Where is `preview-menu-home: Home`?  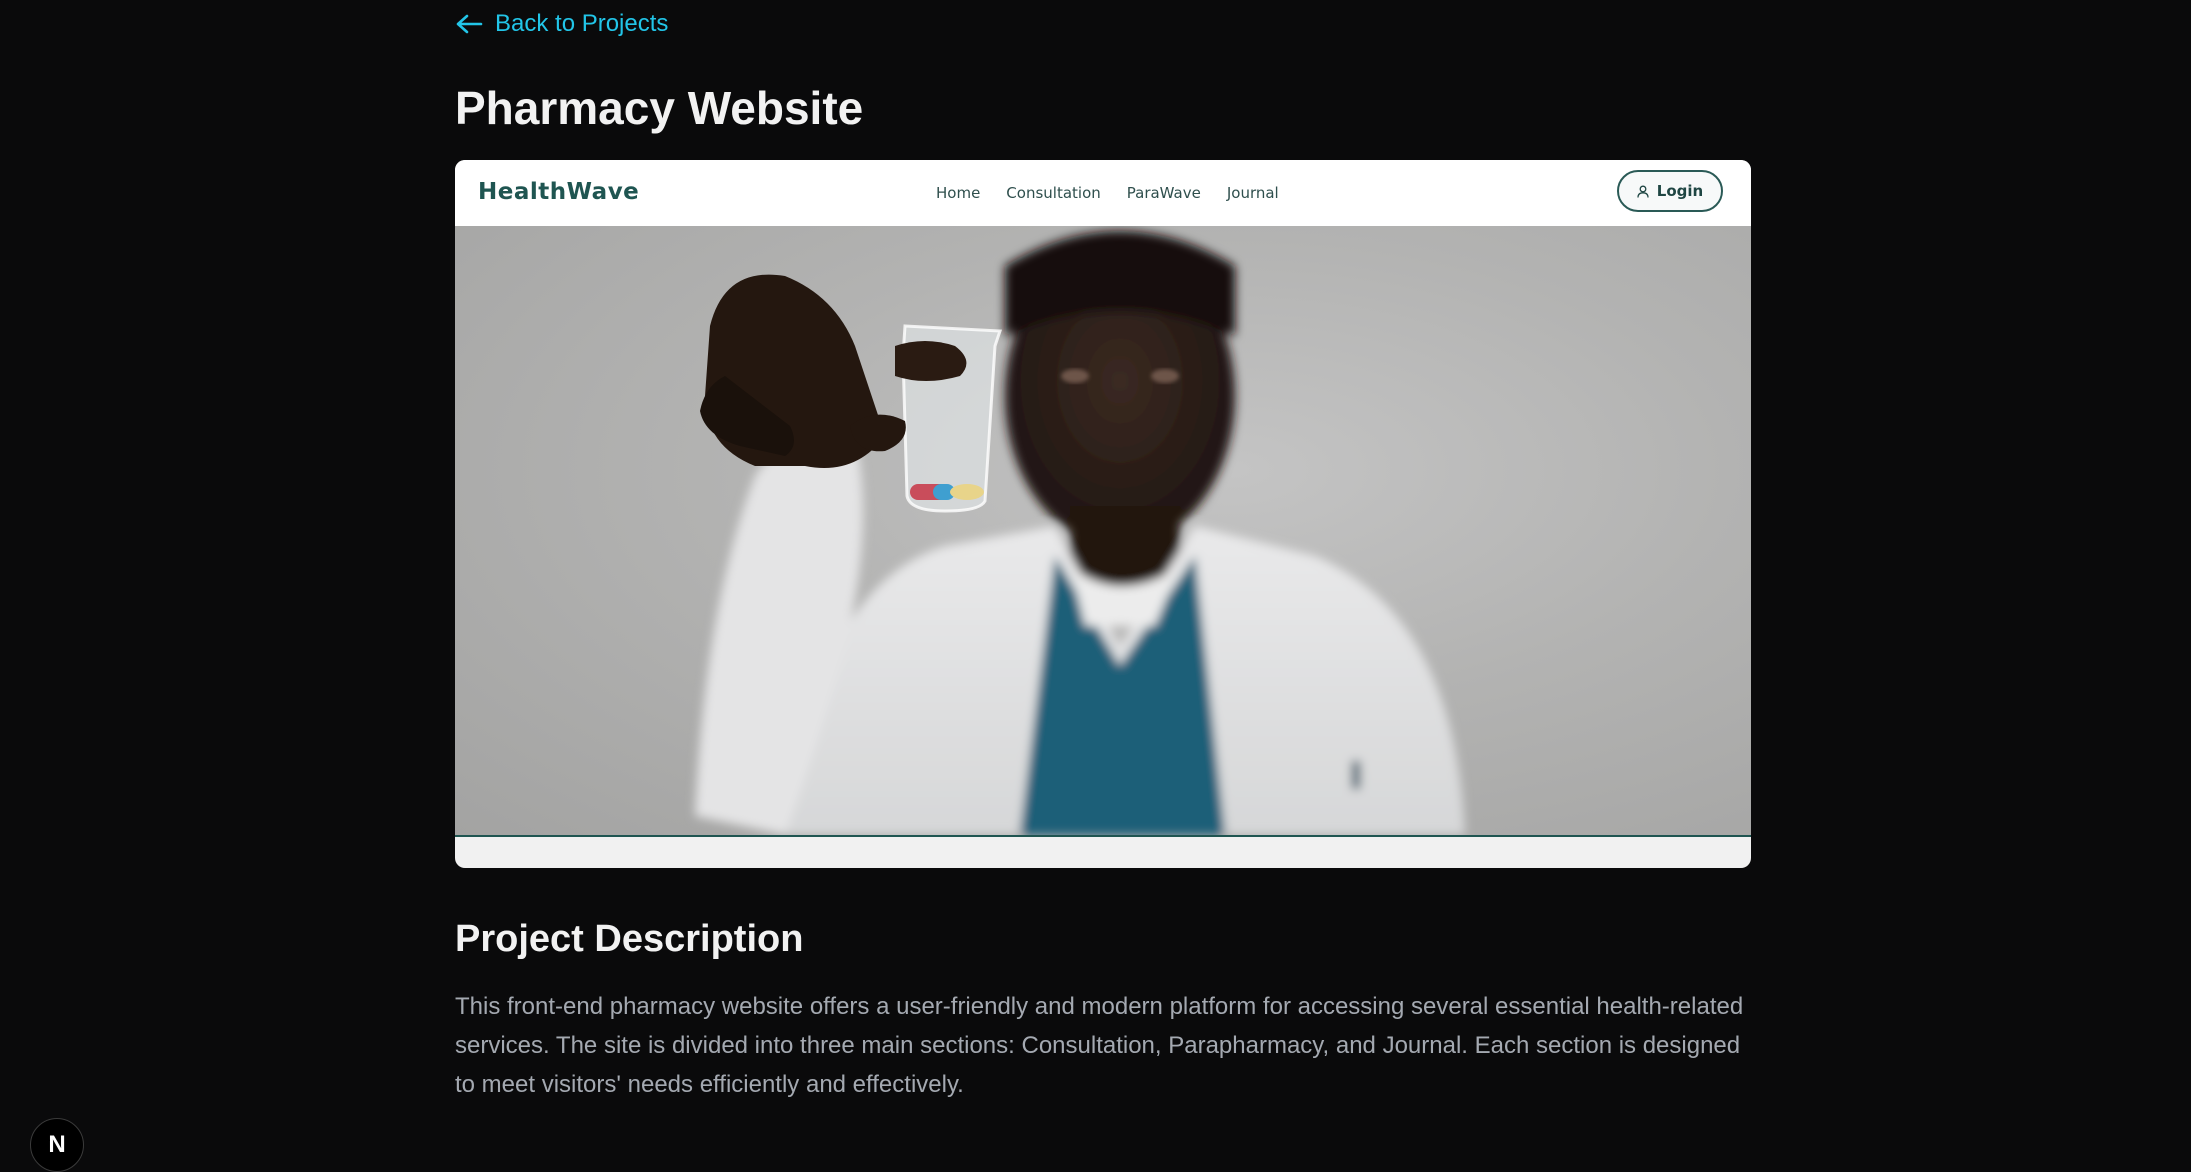 preview-menu-home: Home is located at coordinates (958, 193).